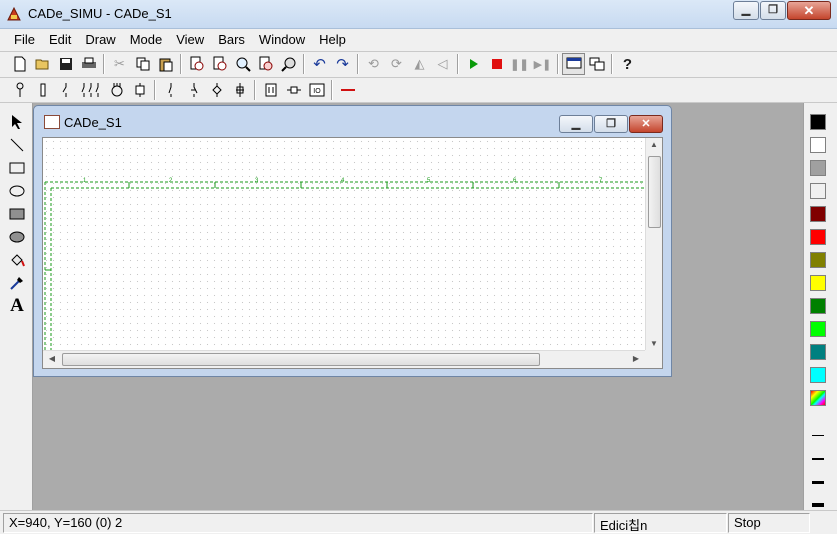 The width and height of the screenshot is (837, 534). What do you see at coordinates (65, 90) in the screenshot?
I see `switch-button` at bounding box center [65, 90].